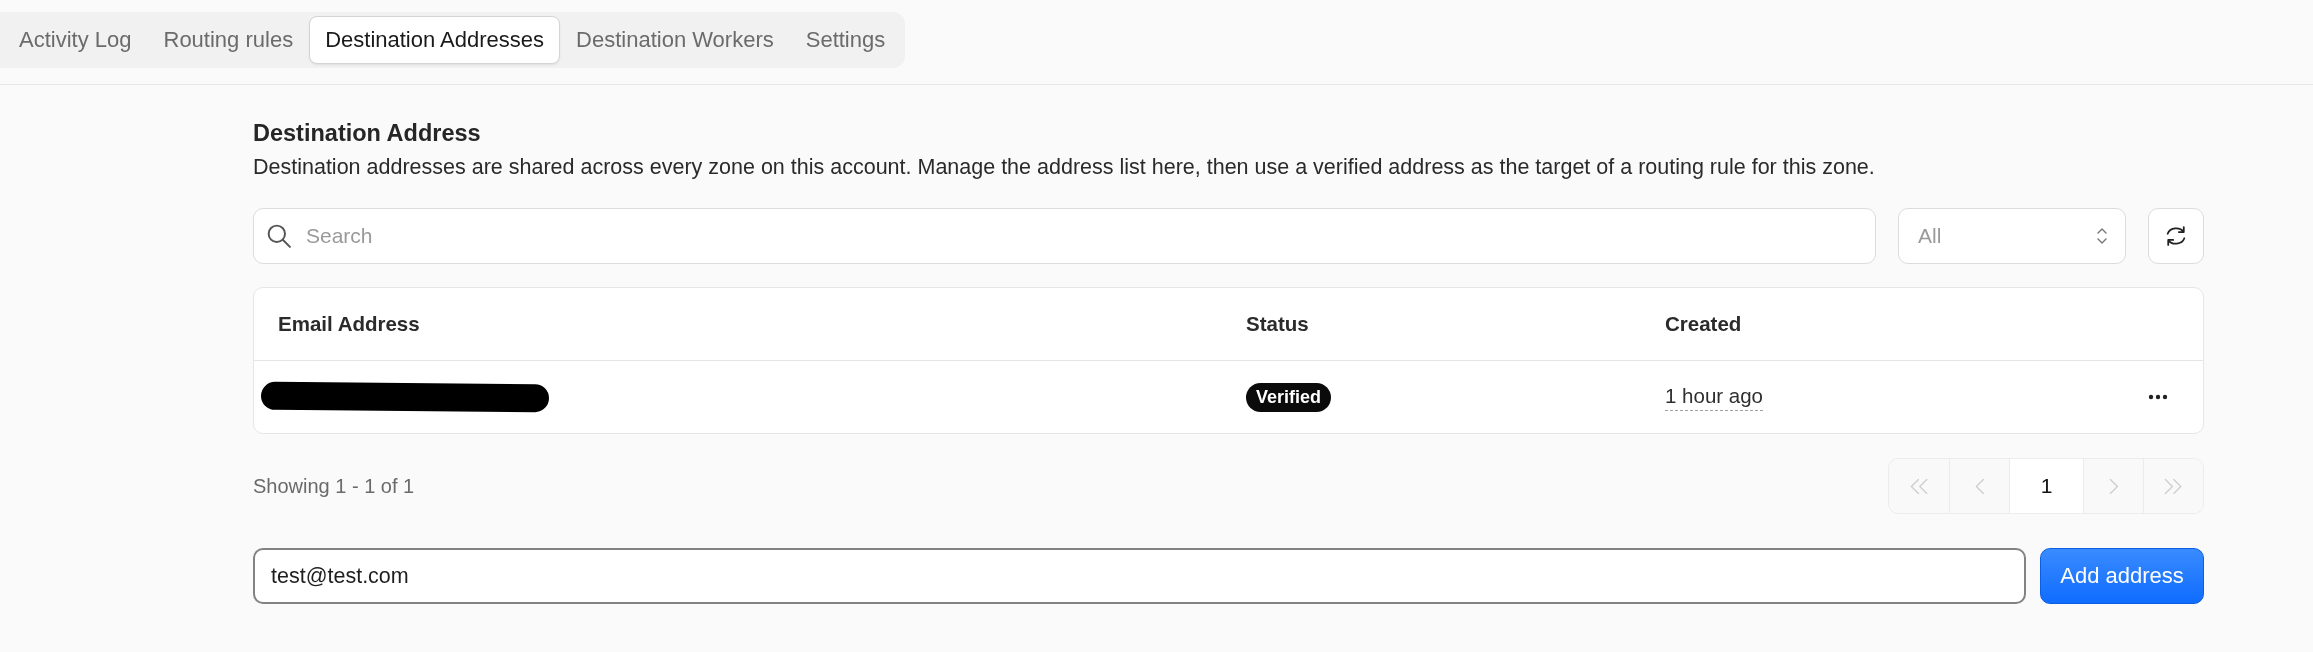 This screenshot has height=652, width=2313. Describe the element at coordinates (1714, 397) in the screenshot. I see `created-time: 1 hour ago` at that location.